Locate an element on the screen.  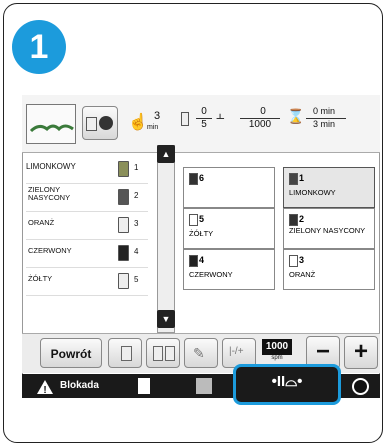
stop-icon is located at coordinates (106, 123).